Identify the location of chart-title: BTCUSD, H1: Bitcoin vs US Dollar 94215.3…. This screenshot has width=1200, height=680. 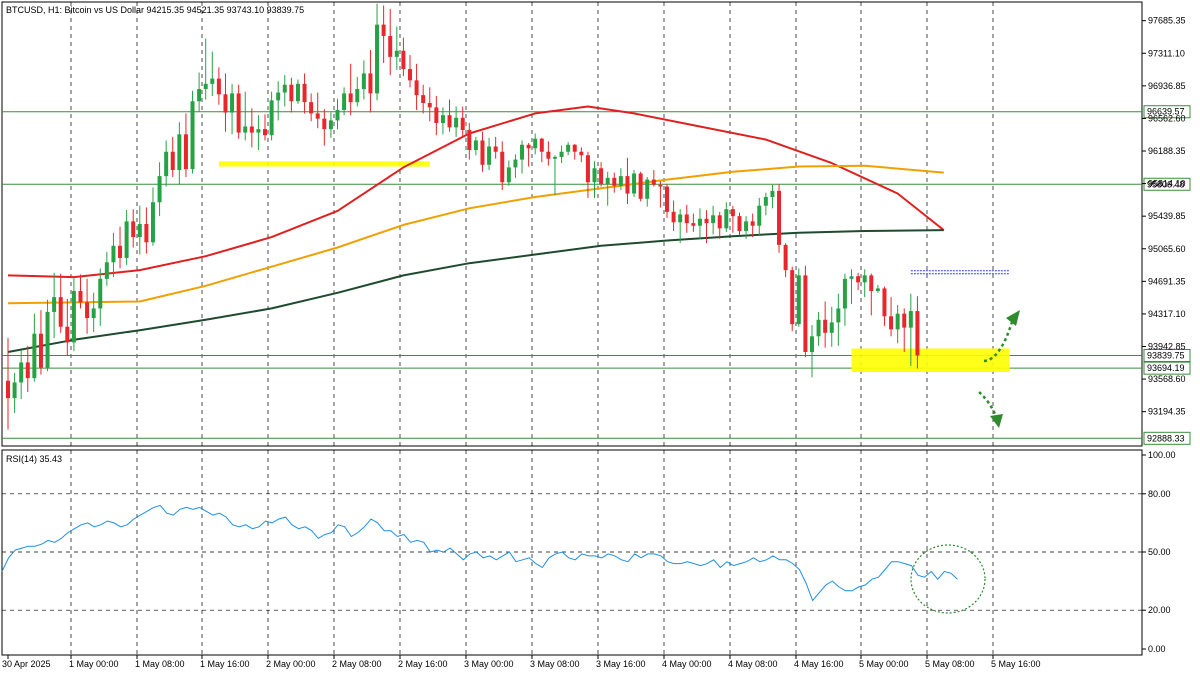
(155, 10).